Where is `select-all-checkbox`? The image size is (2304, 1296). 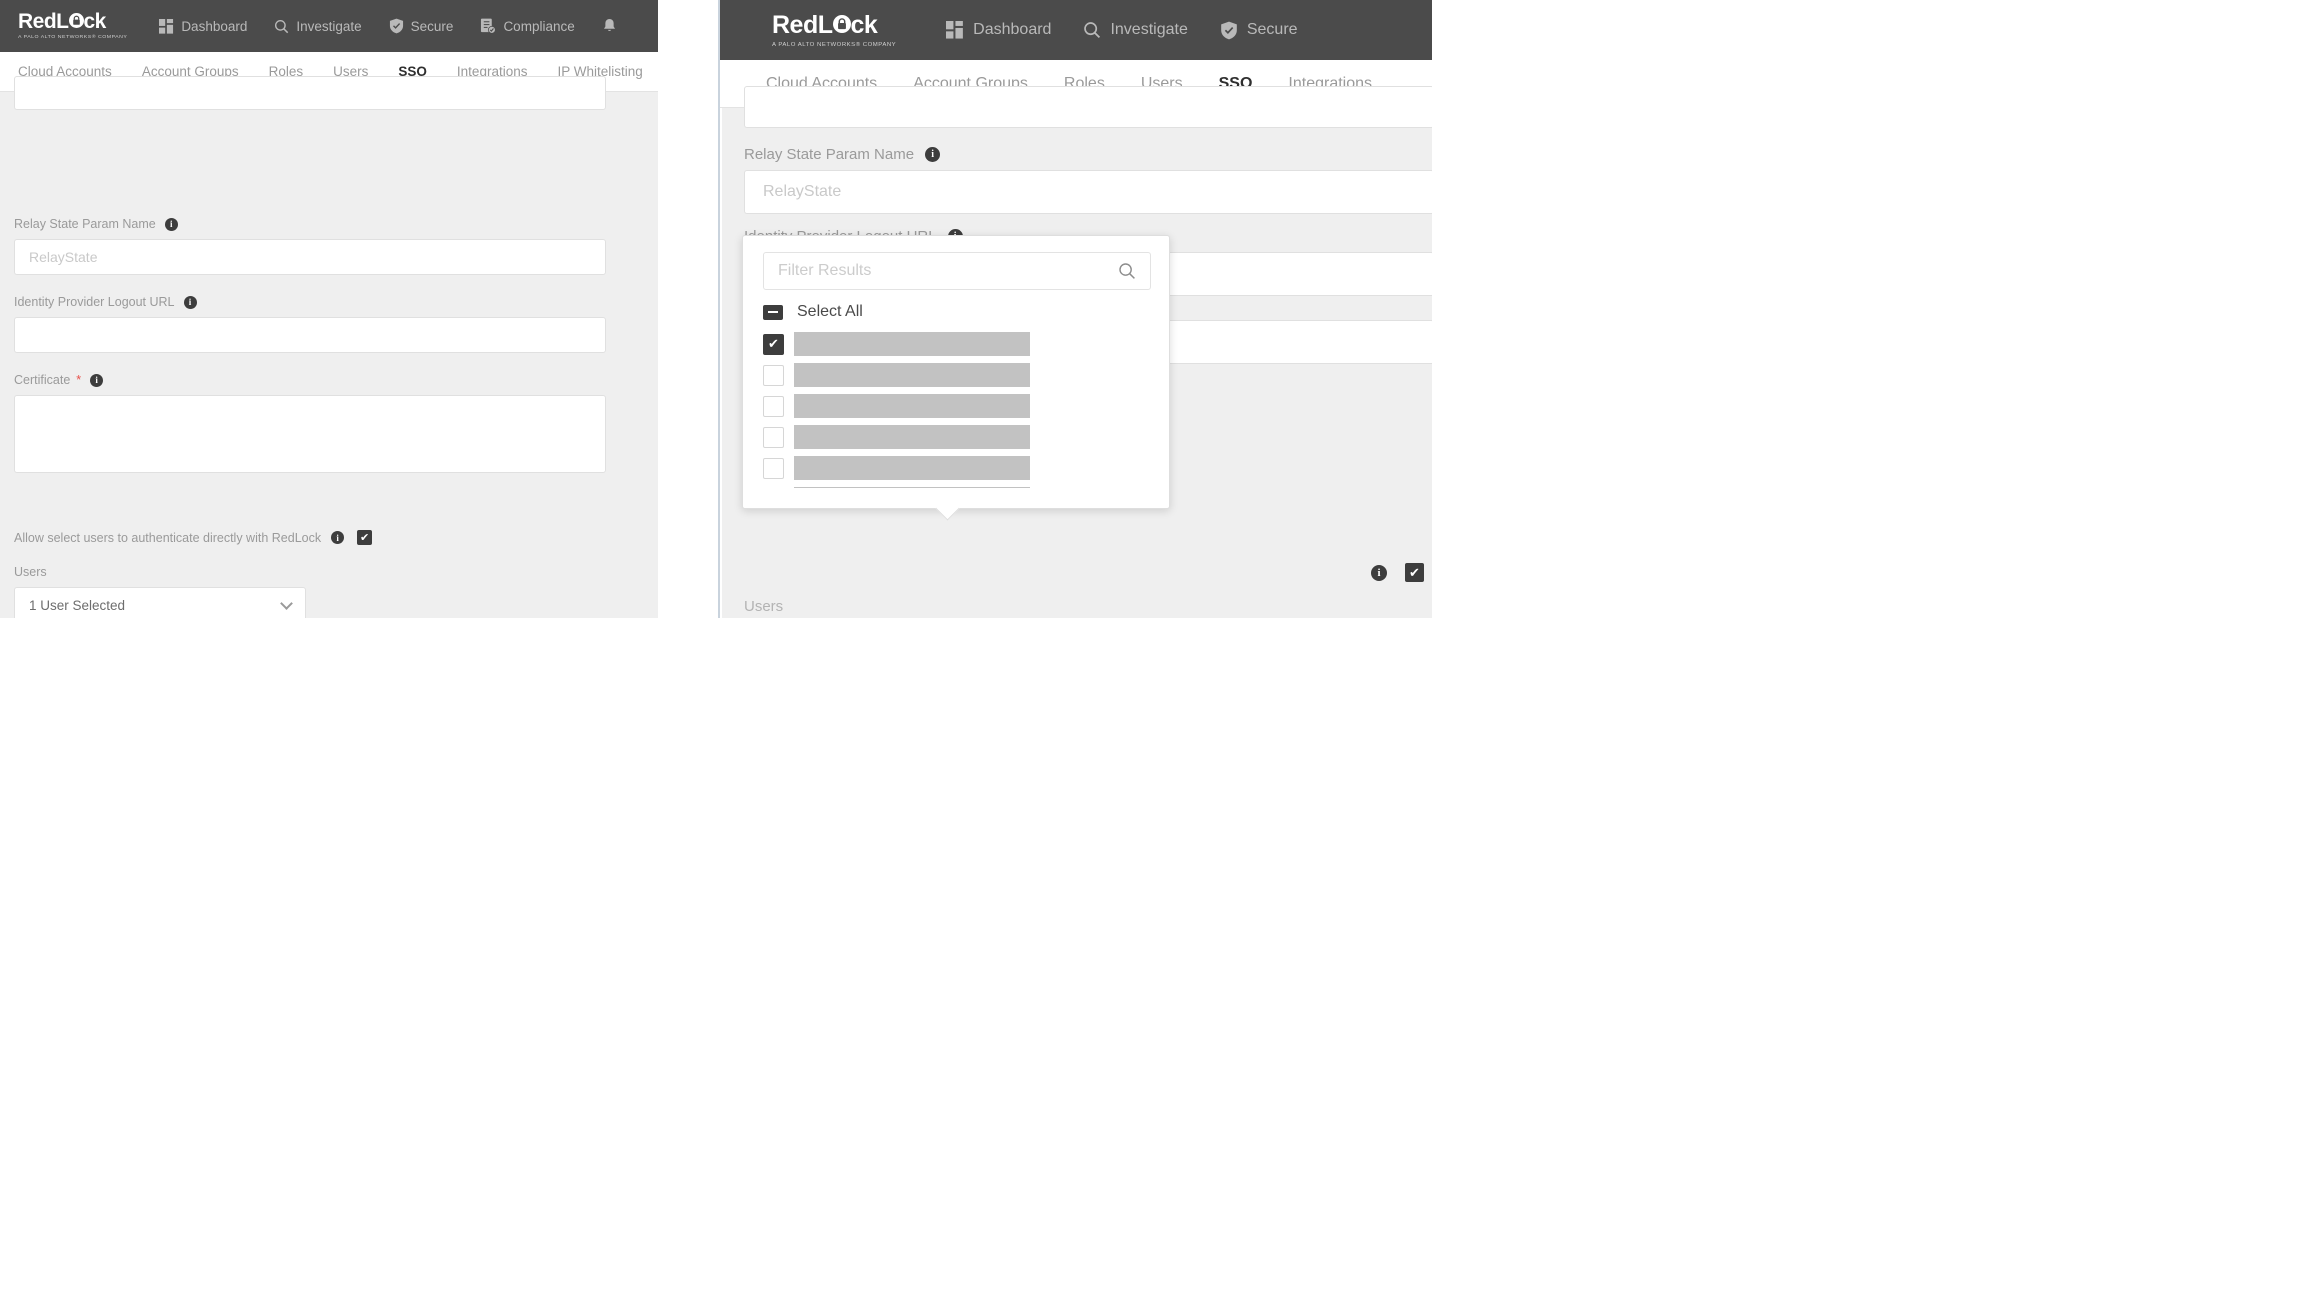
select-all-checkbox is located at coordinates (773, 312).